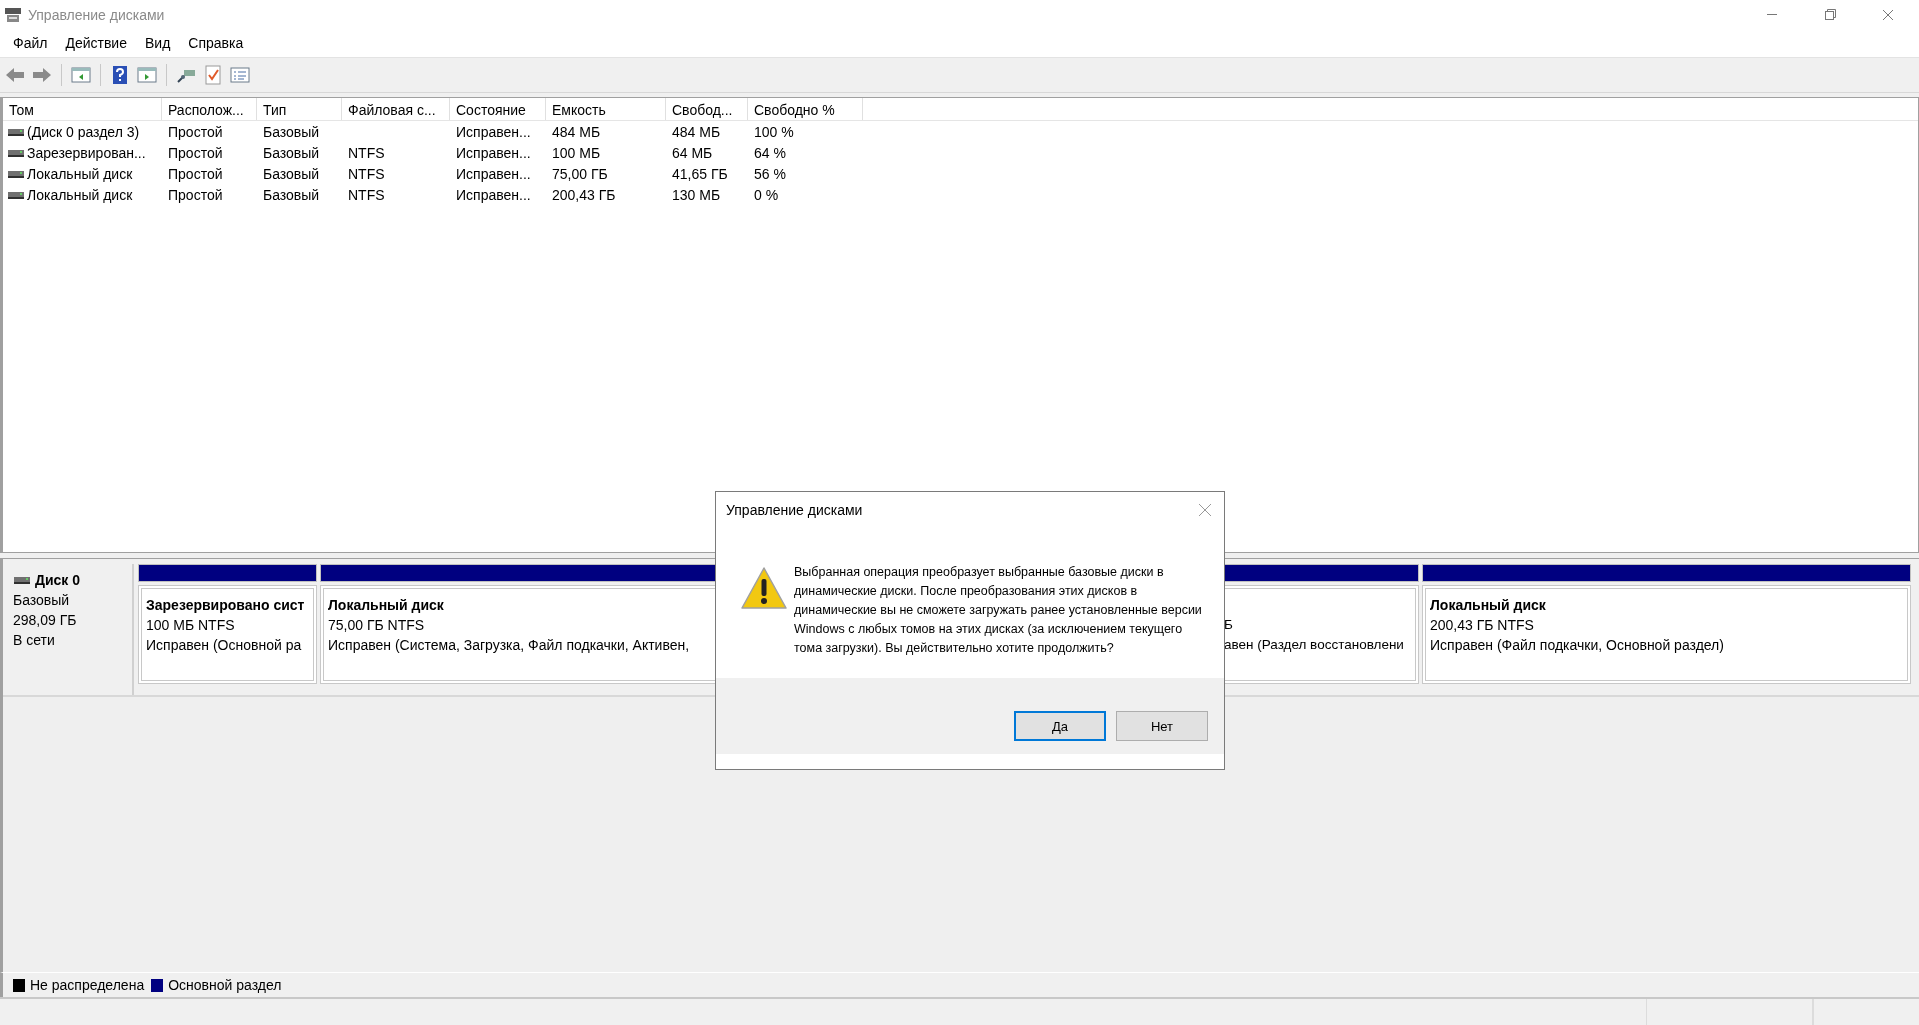 The height and width of the screenshot is (1025, 1919). I want to click on table-cell: 64 %, so click(770, 152).